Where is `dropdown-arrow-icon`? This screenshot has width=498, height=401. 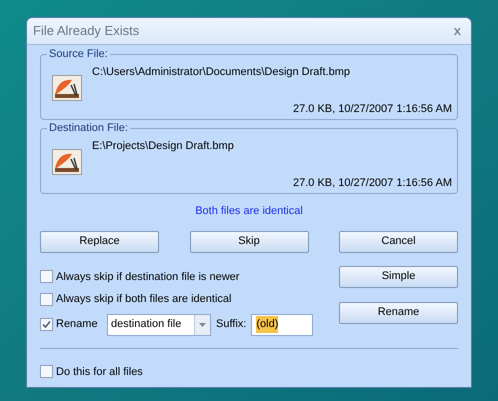
dropdown-arrow-icon is located at coordinates (202, 324).